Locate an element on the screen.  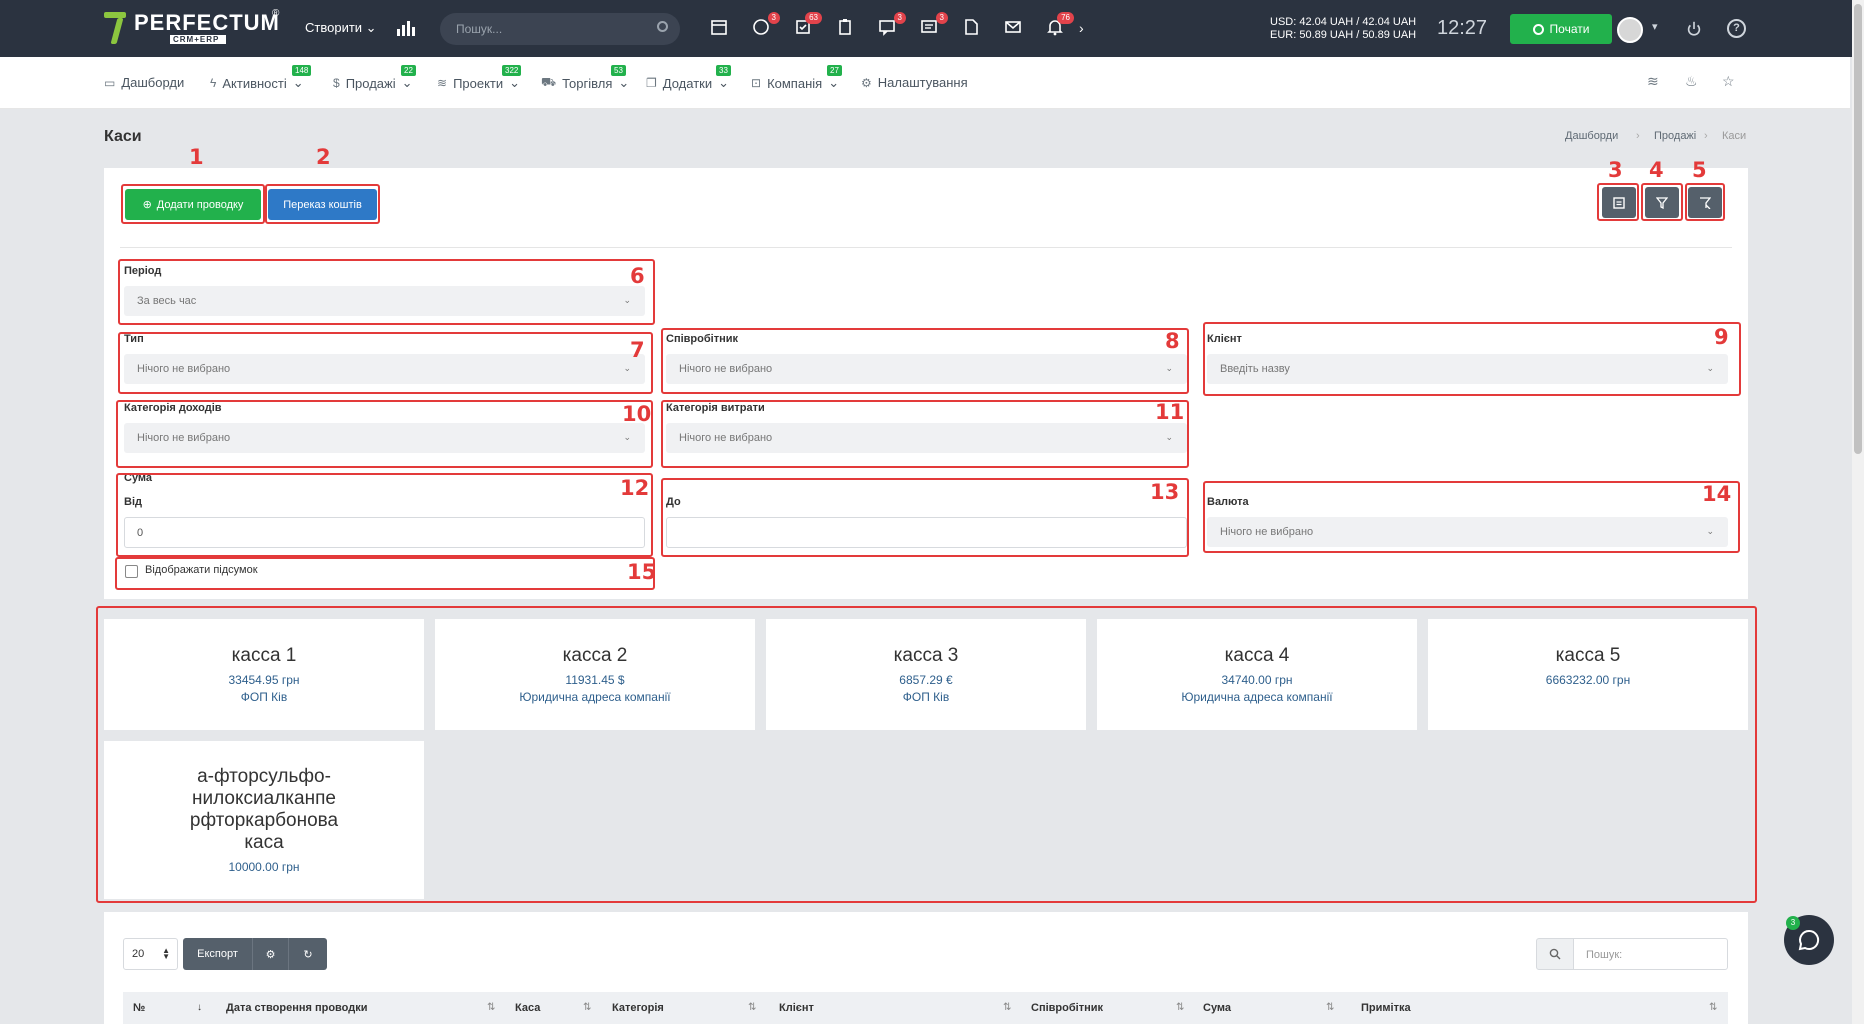
nav-item-addons: ❐ Додатки ⌄ 33 is located at coordinates (688, 78).